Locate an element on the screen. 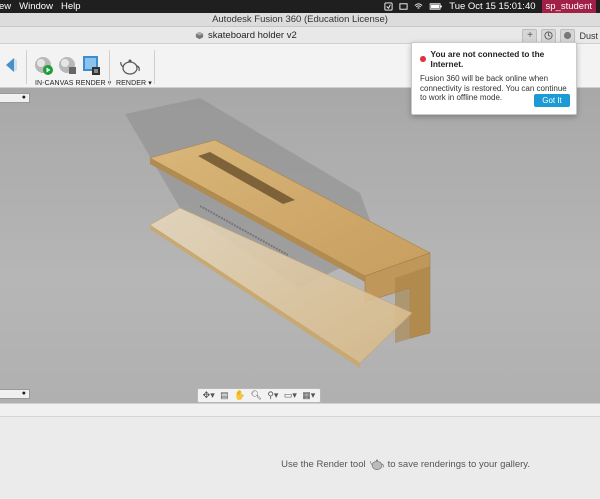  offline-title: You are not connected to the Internet. is located at coordinates (487, 59).